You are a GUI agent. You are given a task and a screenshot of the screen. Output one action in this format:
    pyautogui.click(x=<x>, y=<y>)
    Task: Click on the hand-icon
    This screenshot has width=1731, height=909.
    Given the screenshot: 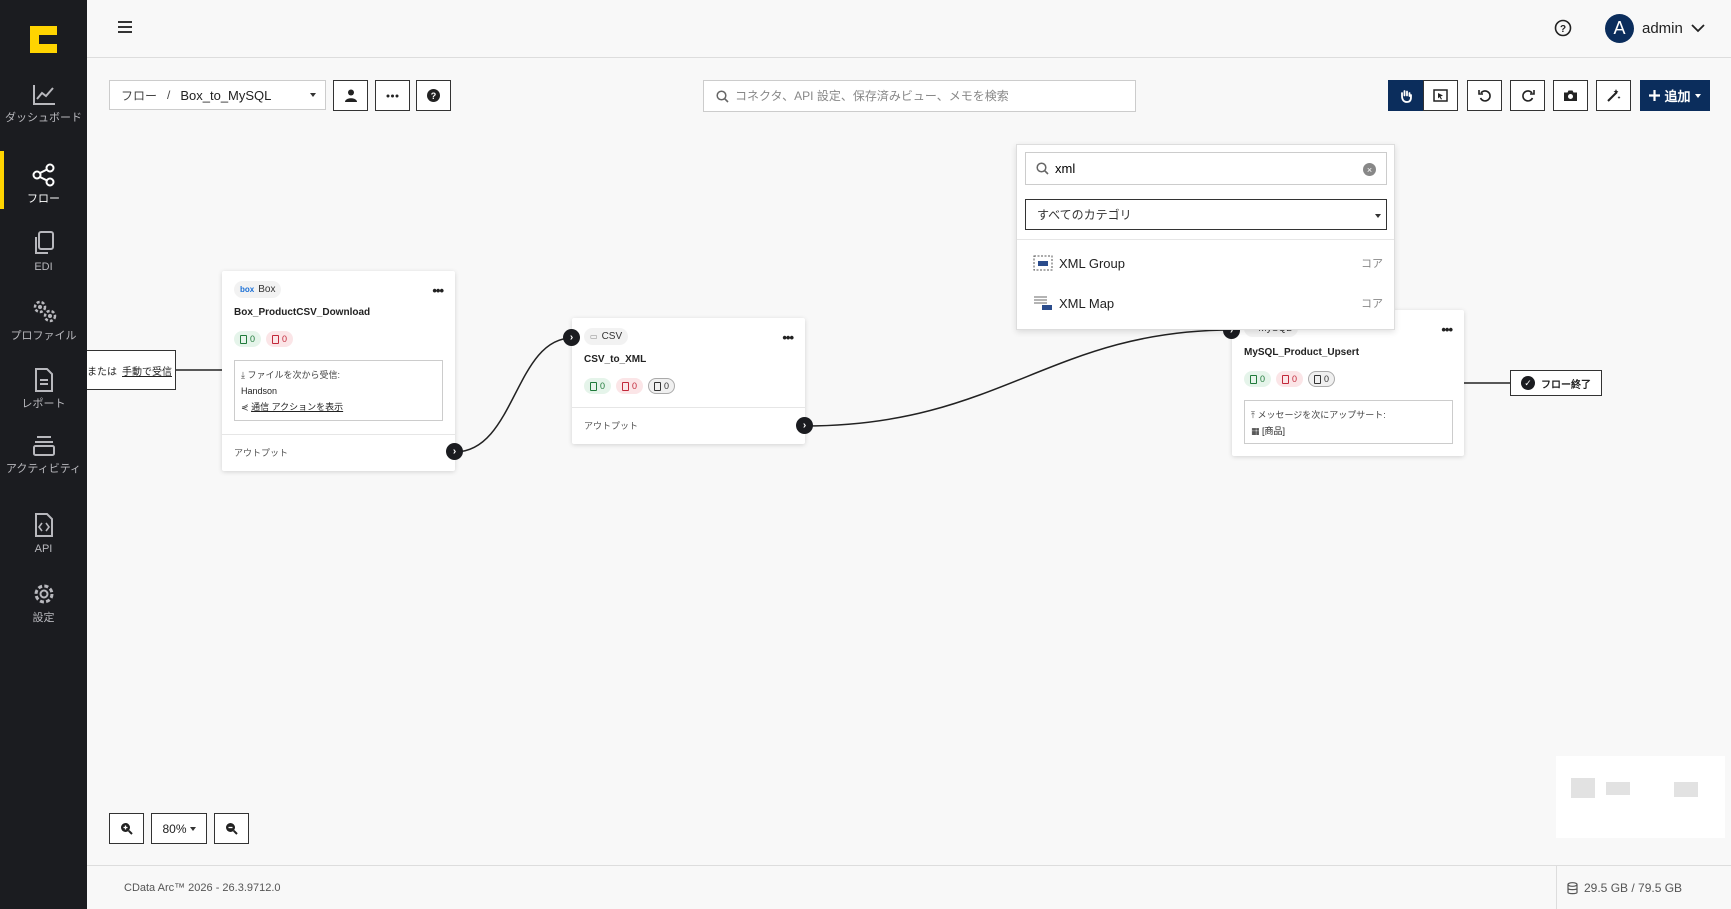 What is the action you would take?
    pyautogui.click(x=1406, y=96)
    